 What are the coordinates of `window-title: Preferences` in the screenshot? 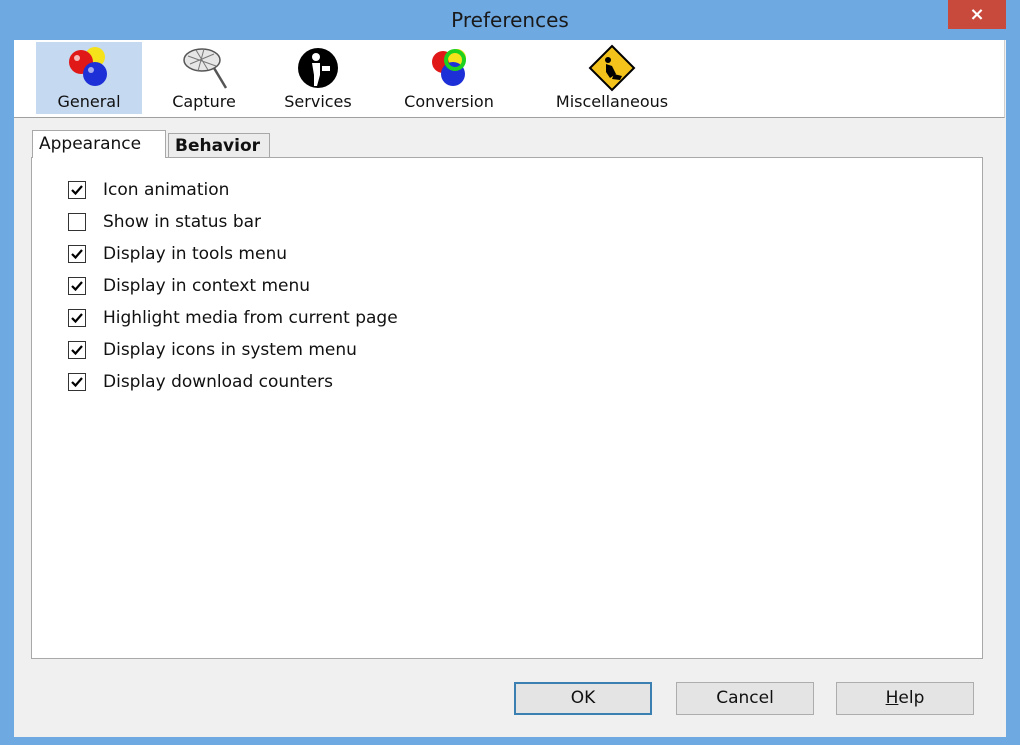 It's located at (510, 20).